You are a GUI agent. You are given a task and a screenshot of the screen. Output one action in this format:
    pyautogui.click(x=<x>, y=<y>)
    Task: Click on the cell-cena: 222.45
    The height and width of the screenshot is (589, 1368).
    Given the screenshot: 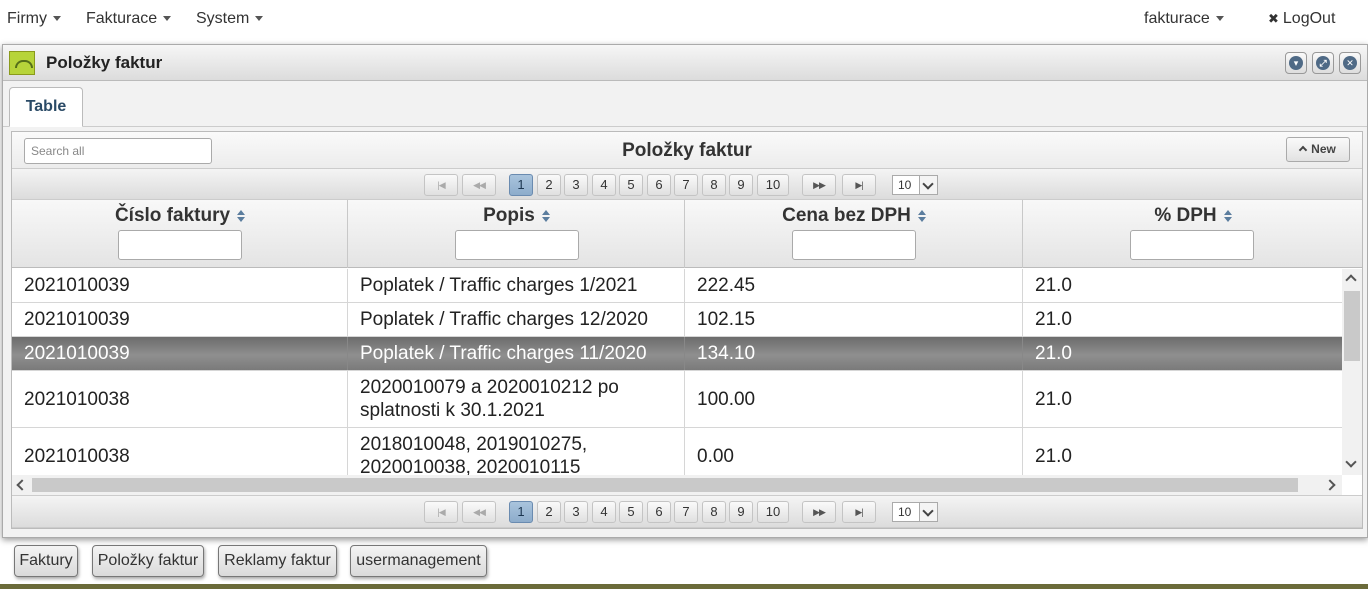 What is the action you would take?
    pyautogui.click(x=854, y=285)
    